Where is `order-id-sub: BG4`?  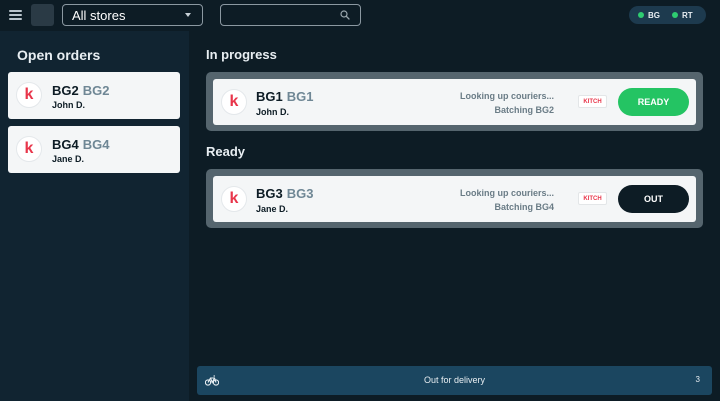 order-id-sub: BG4 is located at coordinates (96, 144).